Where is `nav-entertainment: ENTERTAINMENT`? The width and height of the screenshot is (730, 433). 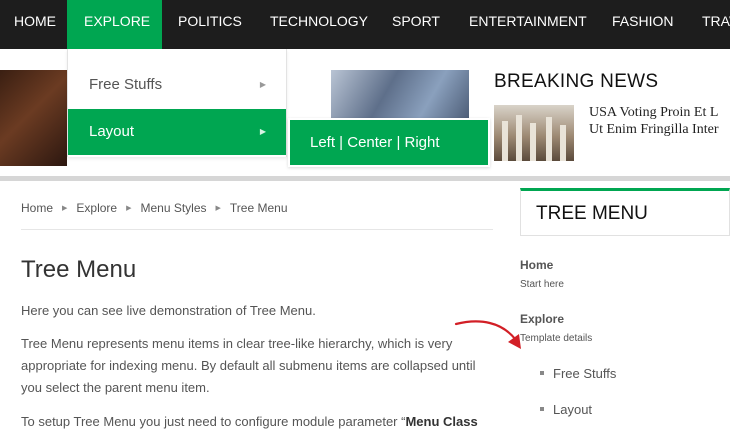
nav-entertainment: ENTERTAINMENT is located at coordinates (528, 24).